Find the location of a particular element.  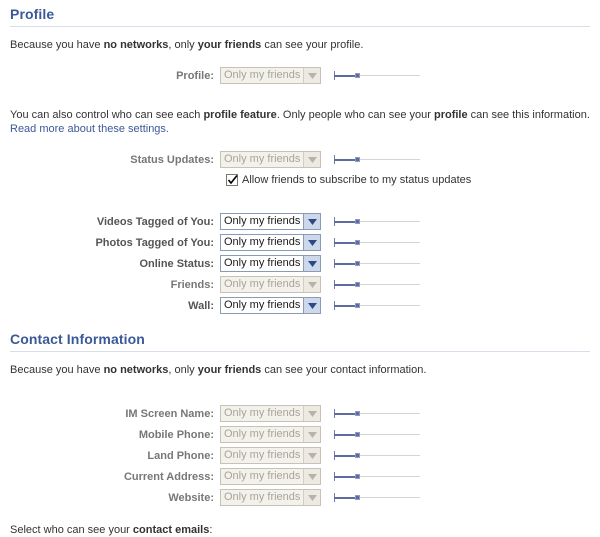

select-photos-tagged-of-you: Only my friends is located at coordinates (270, 242).